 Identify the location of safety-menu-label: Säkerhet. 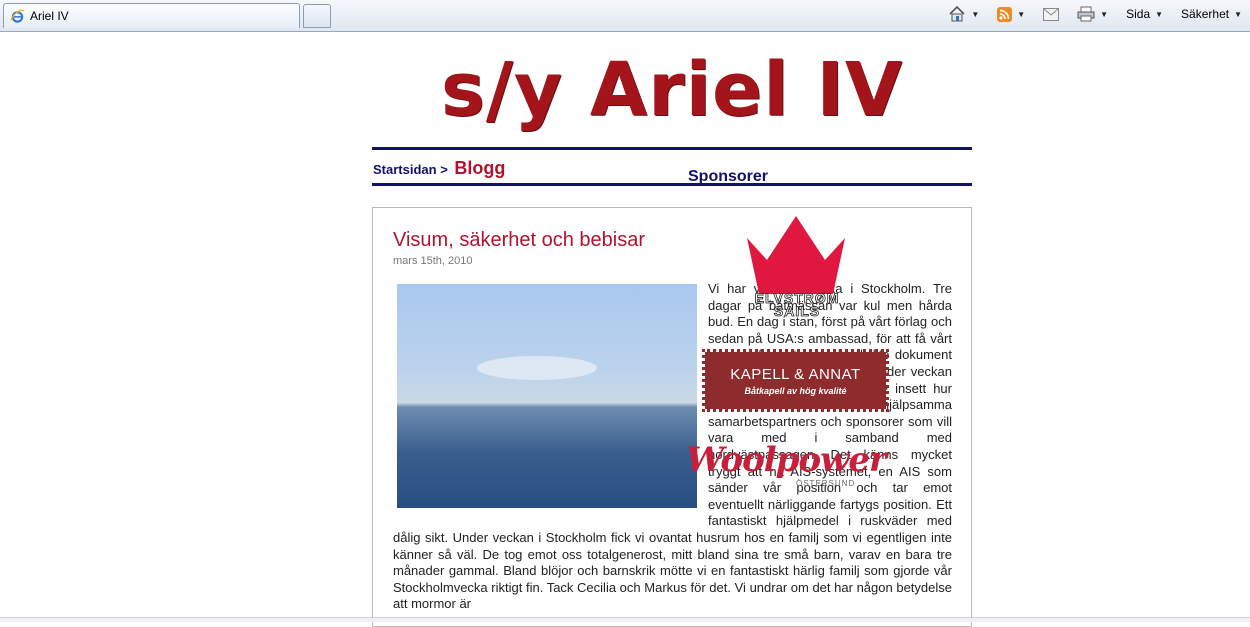
(1205, 14).